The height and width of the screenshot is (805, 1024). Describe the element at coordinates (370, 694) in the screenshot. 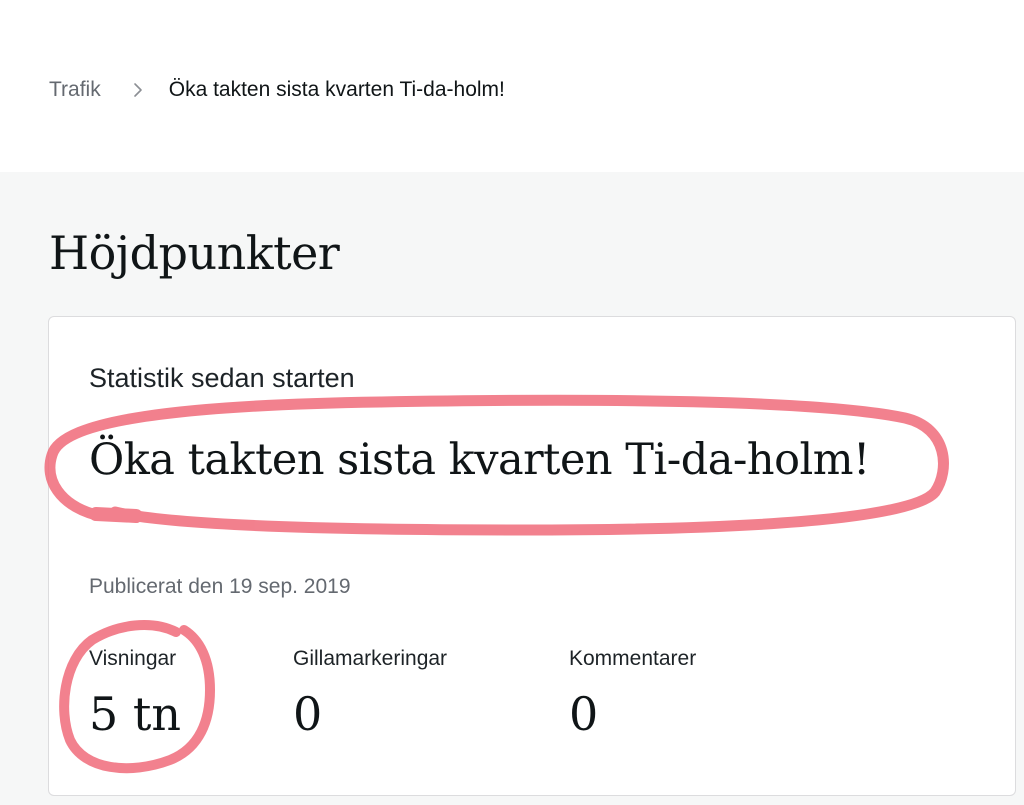

I see `stat-likes: Gillamarkeringar 0` at that location.